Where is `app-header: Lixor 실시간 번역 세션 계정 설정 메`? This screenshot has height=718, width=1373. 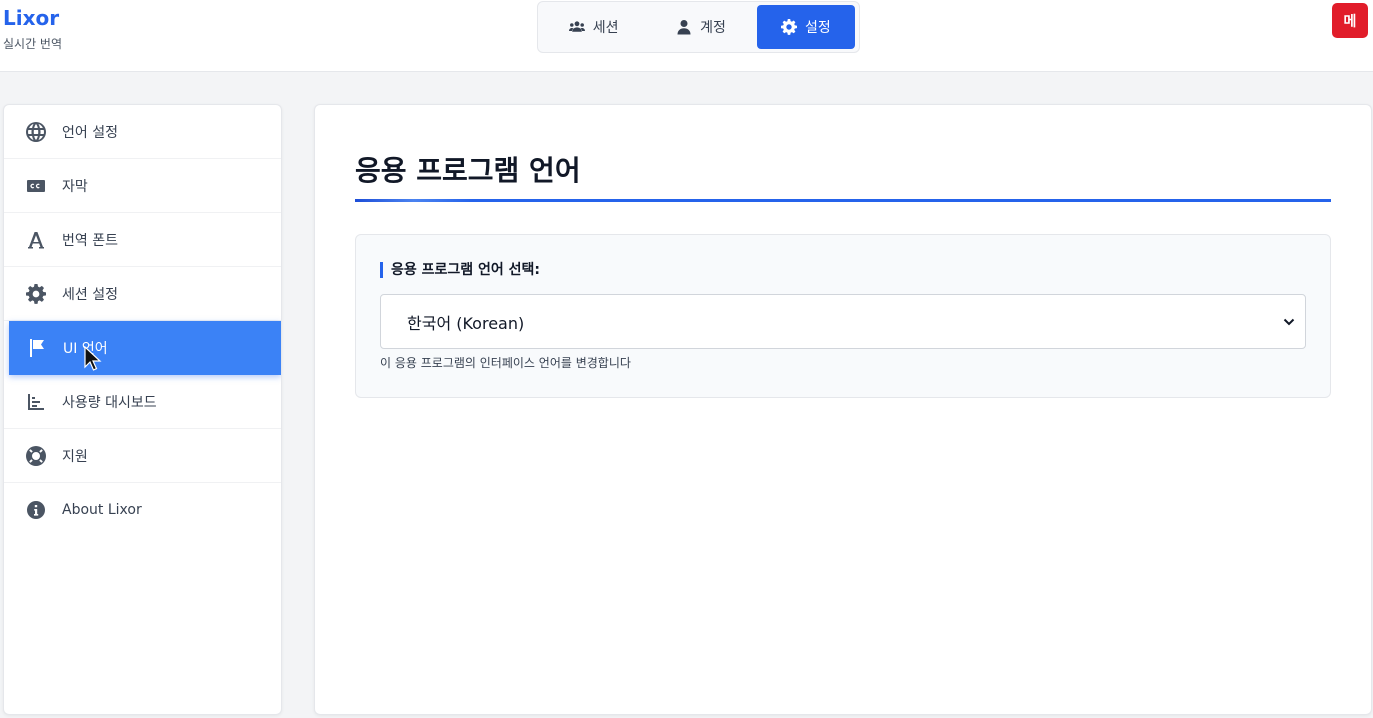 app-header: Lixor 실시간 번역 세션 계정 설정 메 is located at coordinates (686, 36).